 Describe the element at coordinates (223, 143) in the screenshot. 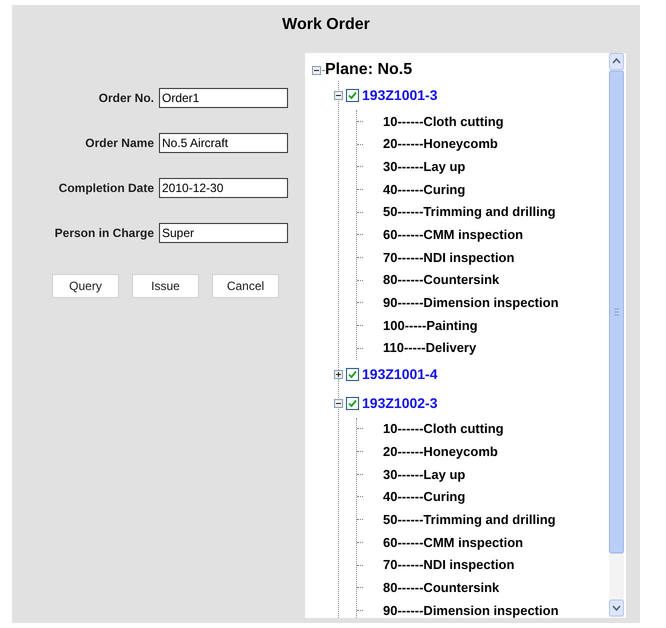

I see `text-field: No.5 Aircraft` at that location.